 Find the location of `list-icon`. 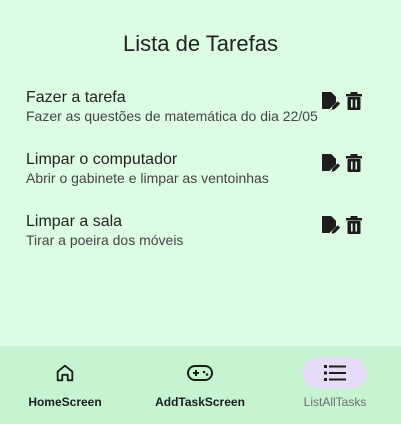

list-icon is located at coordinates (335, 373).